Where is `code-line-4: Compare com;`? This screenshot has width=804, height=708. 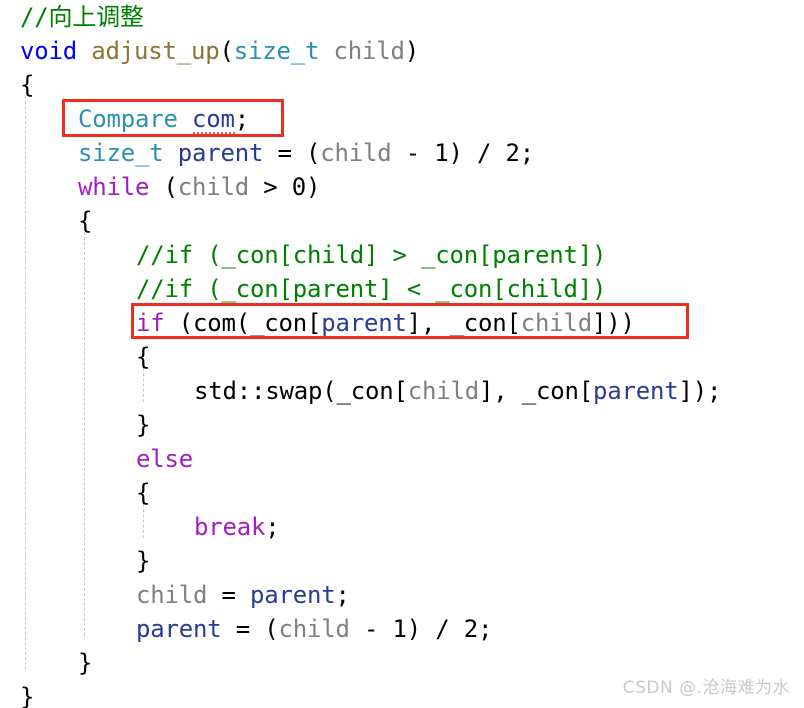 code-line-4: Compare com; is located at coordinates (163, 119).